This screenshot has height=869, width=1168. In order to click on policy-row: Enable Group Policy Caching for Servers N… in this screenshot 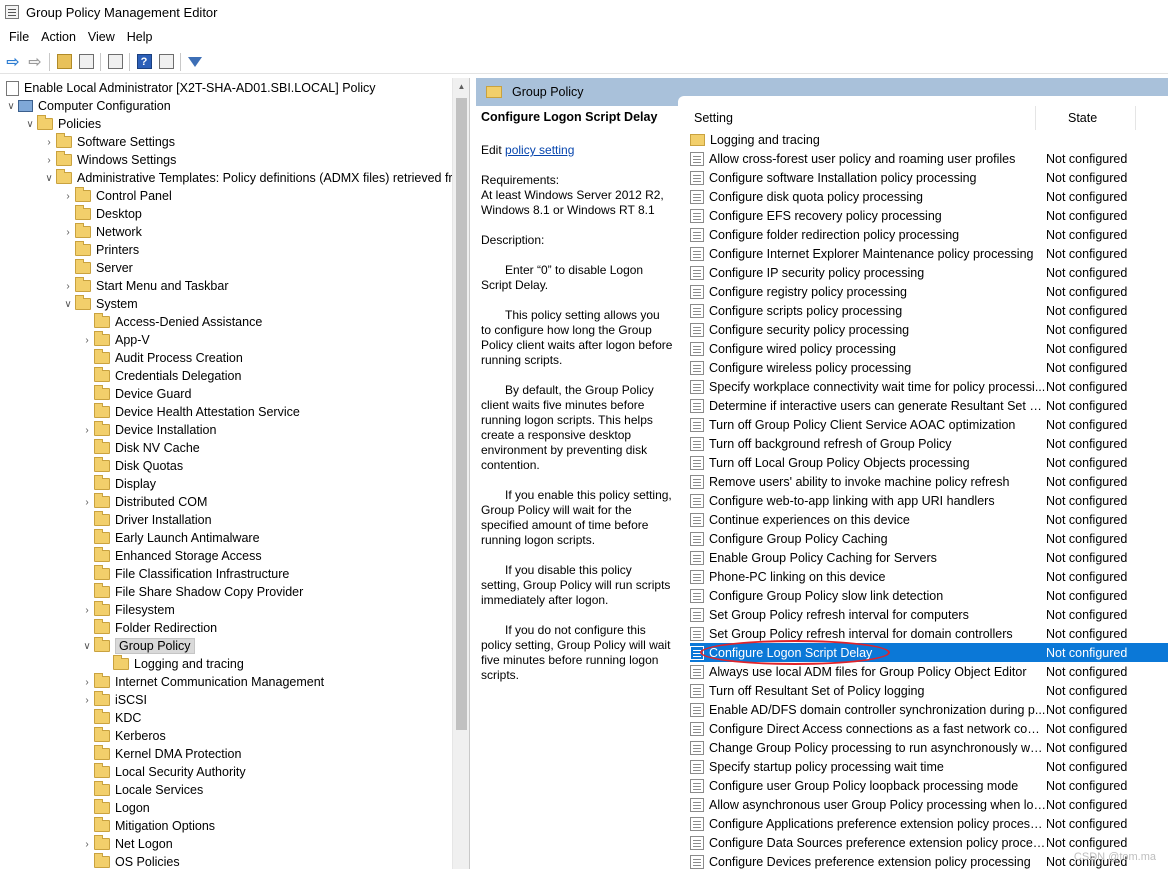, I will do `click(929, 557)`.